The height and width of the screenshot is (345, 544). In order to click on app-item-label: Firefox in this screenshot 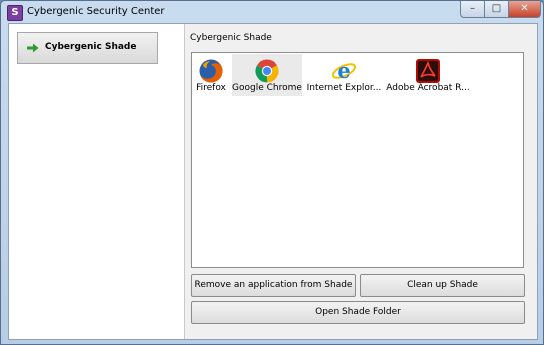, I will do `click(211, 88)`.